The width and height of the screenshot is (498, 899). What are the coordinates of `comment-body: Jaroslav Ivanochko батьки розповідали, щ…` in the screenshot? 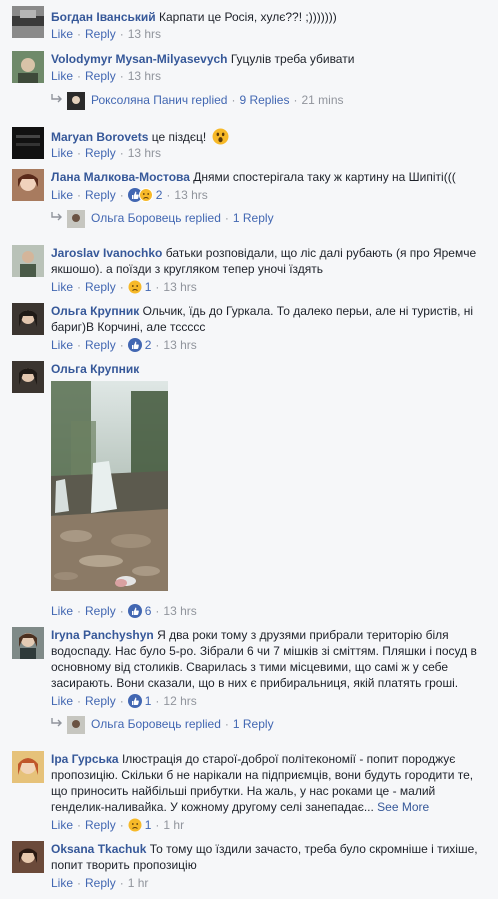 It's located at (269, 261).